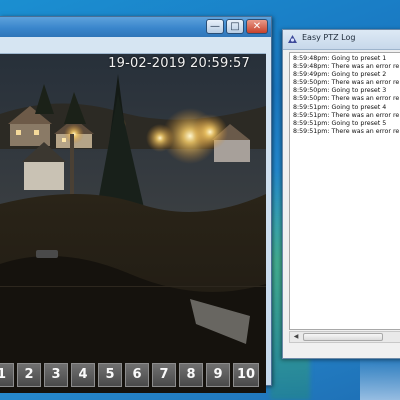 This screenshot has height=400, width=400. I want to click on log-entry: 8:59:48pm: Going to preset 1, so click(340, 58).